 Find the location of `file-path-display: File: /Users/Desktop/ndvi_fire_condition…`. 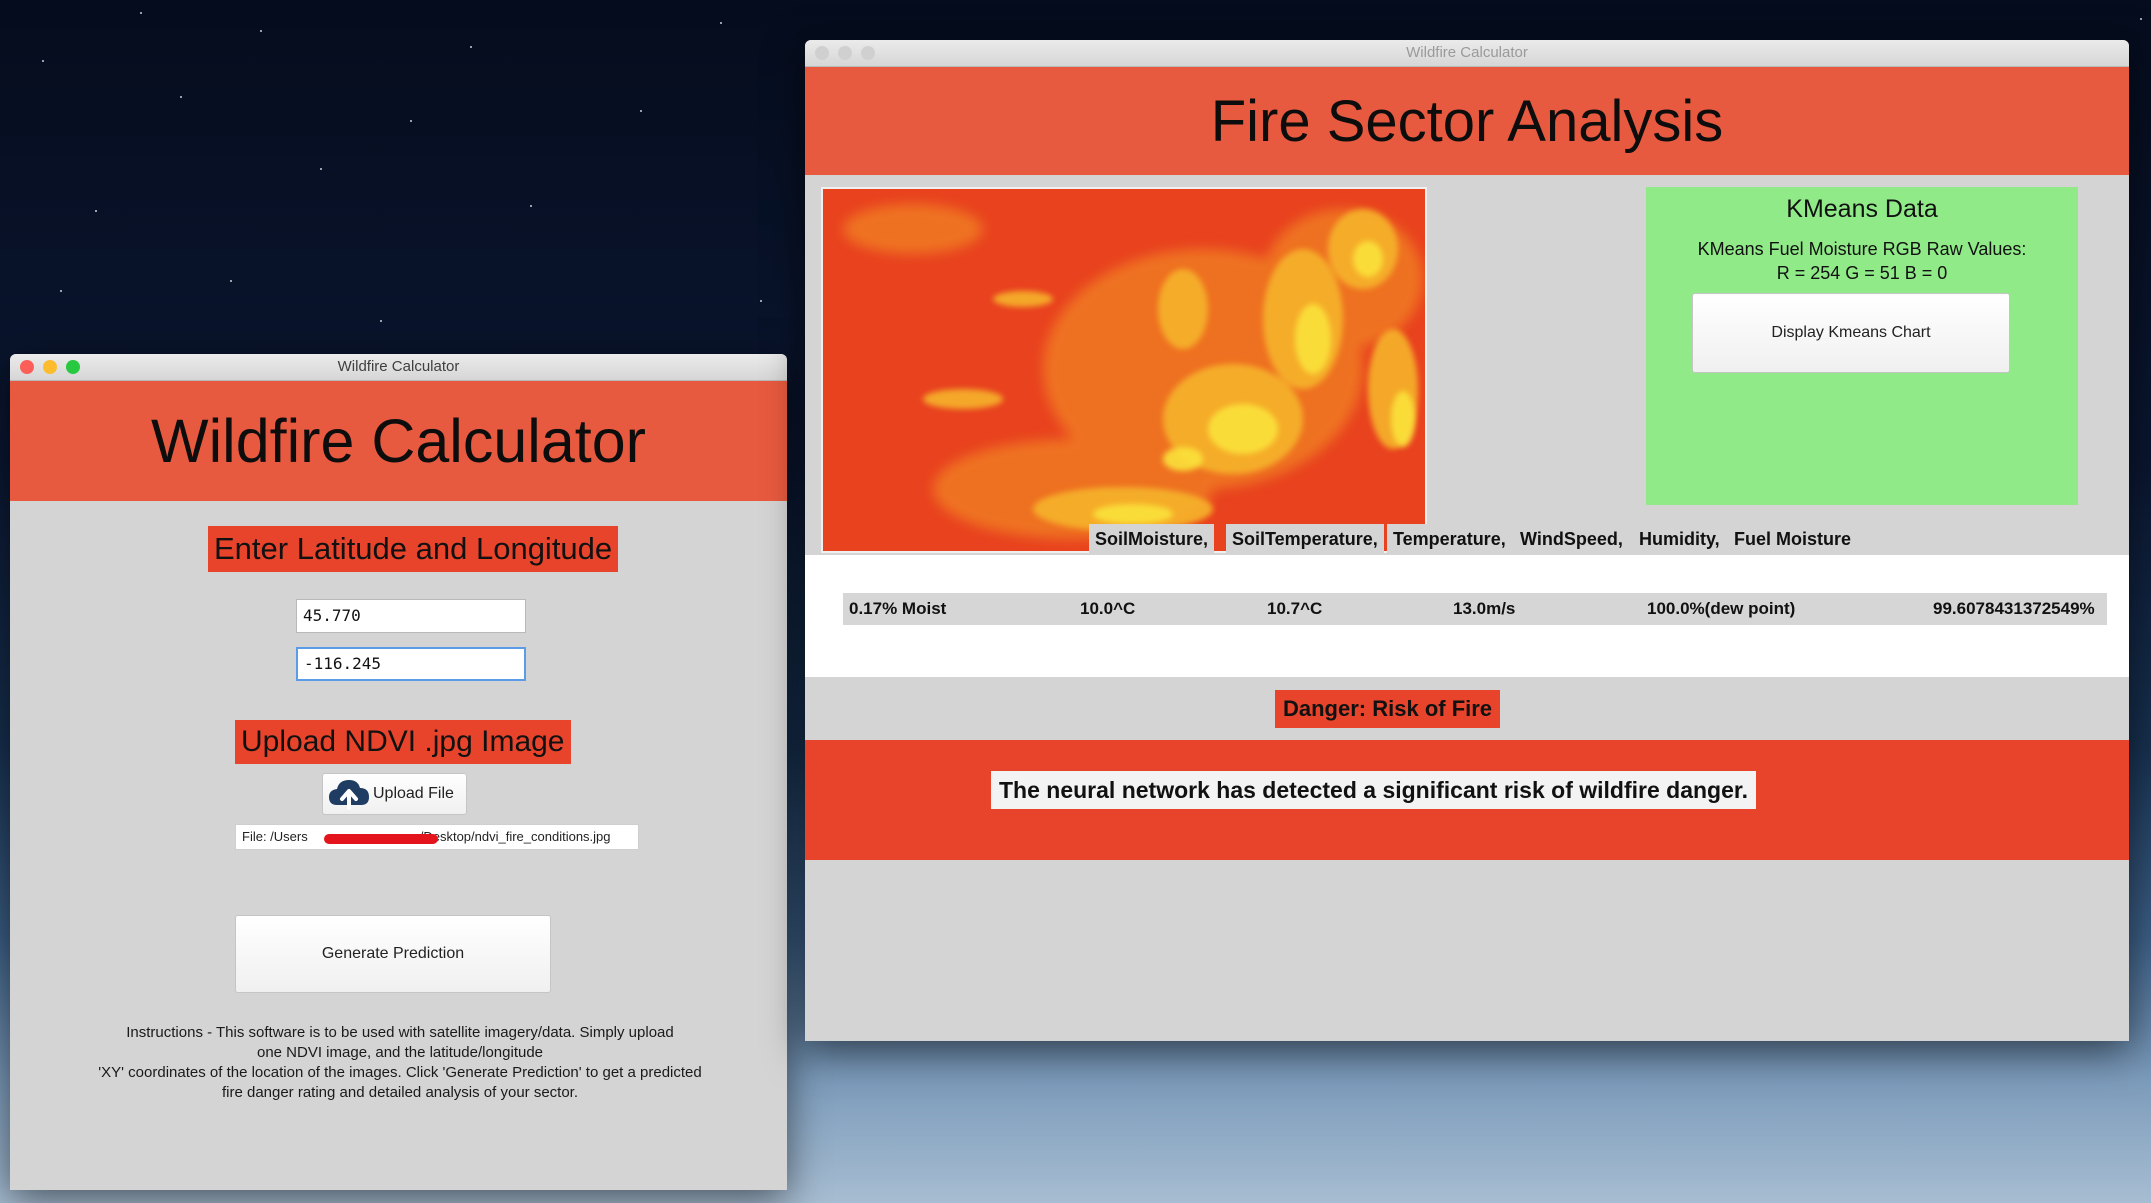

file-path-display: File: /Users/Desktop/ndvi_fire_condition… is located at coordinates (437, 837).